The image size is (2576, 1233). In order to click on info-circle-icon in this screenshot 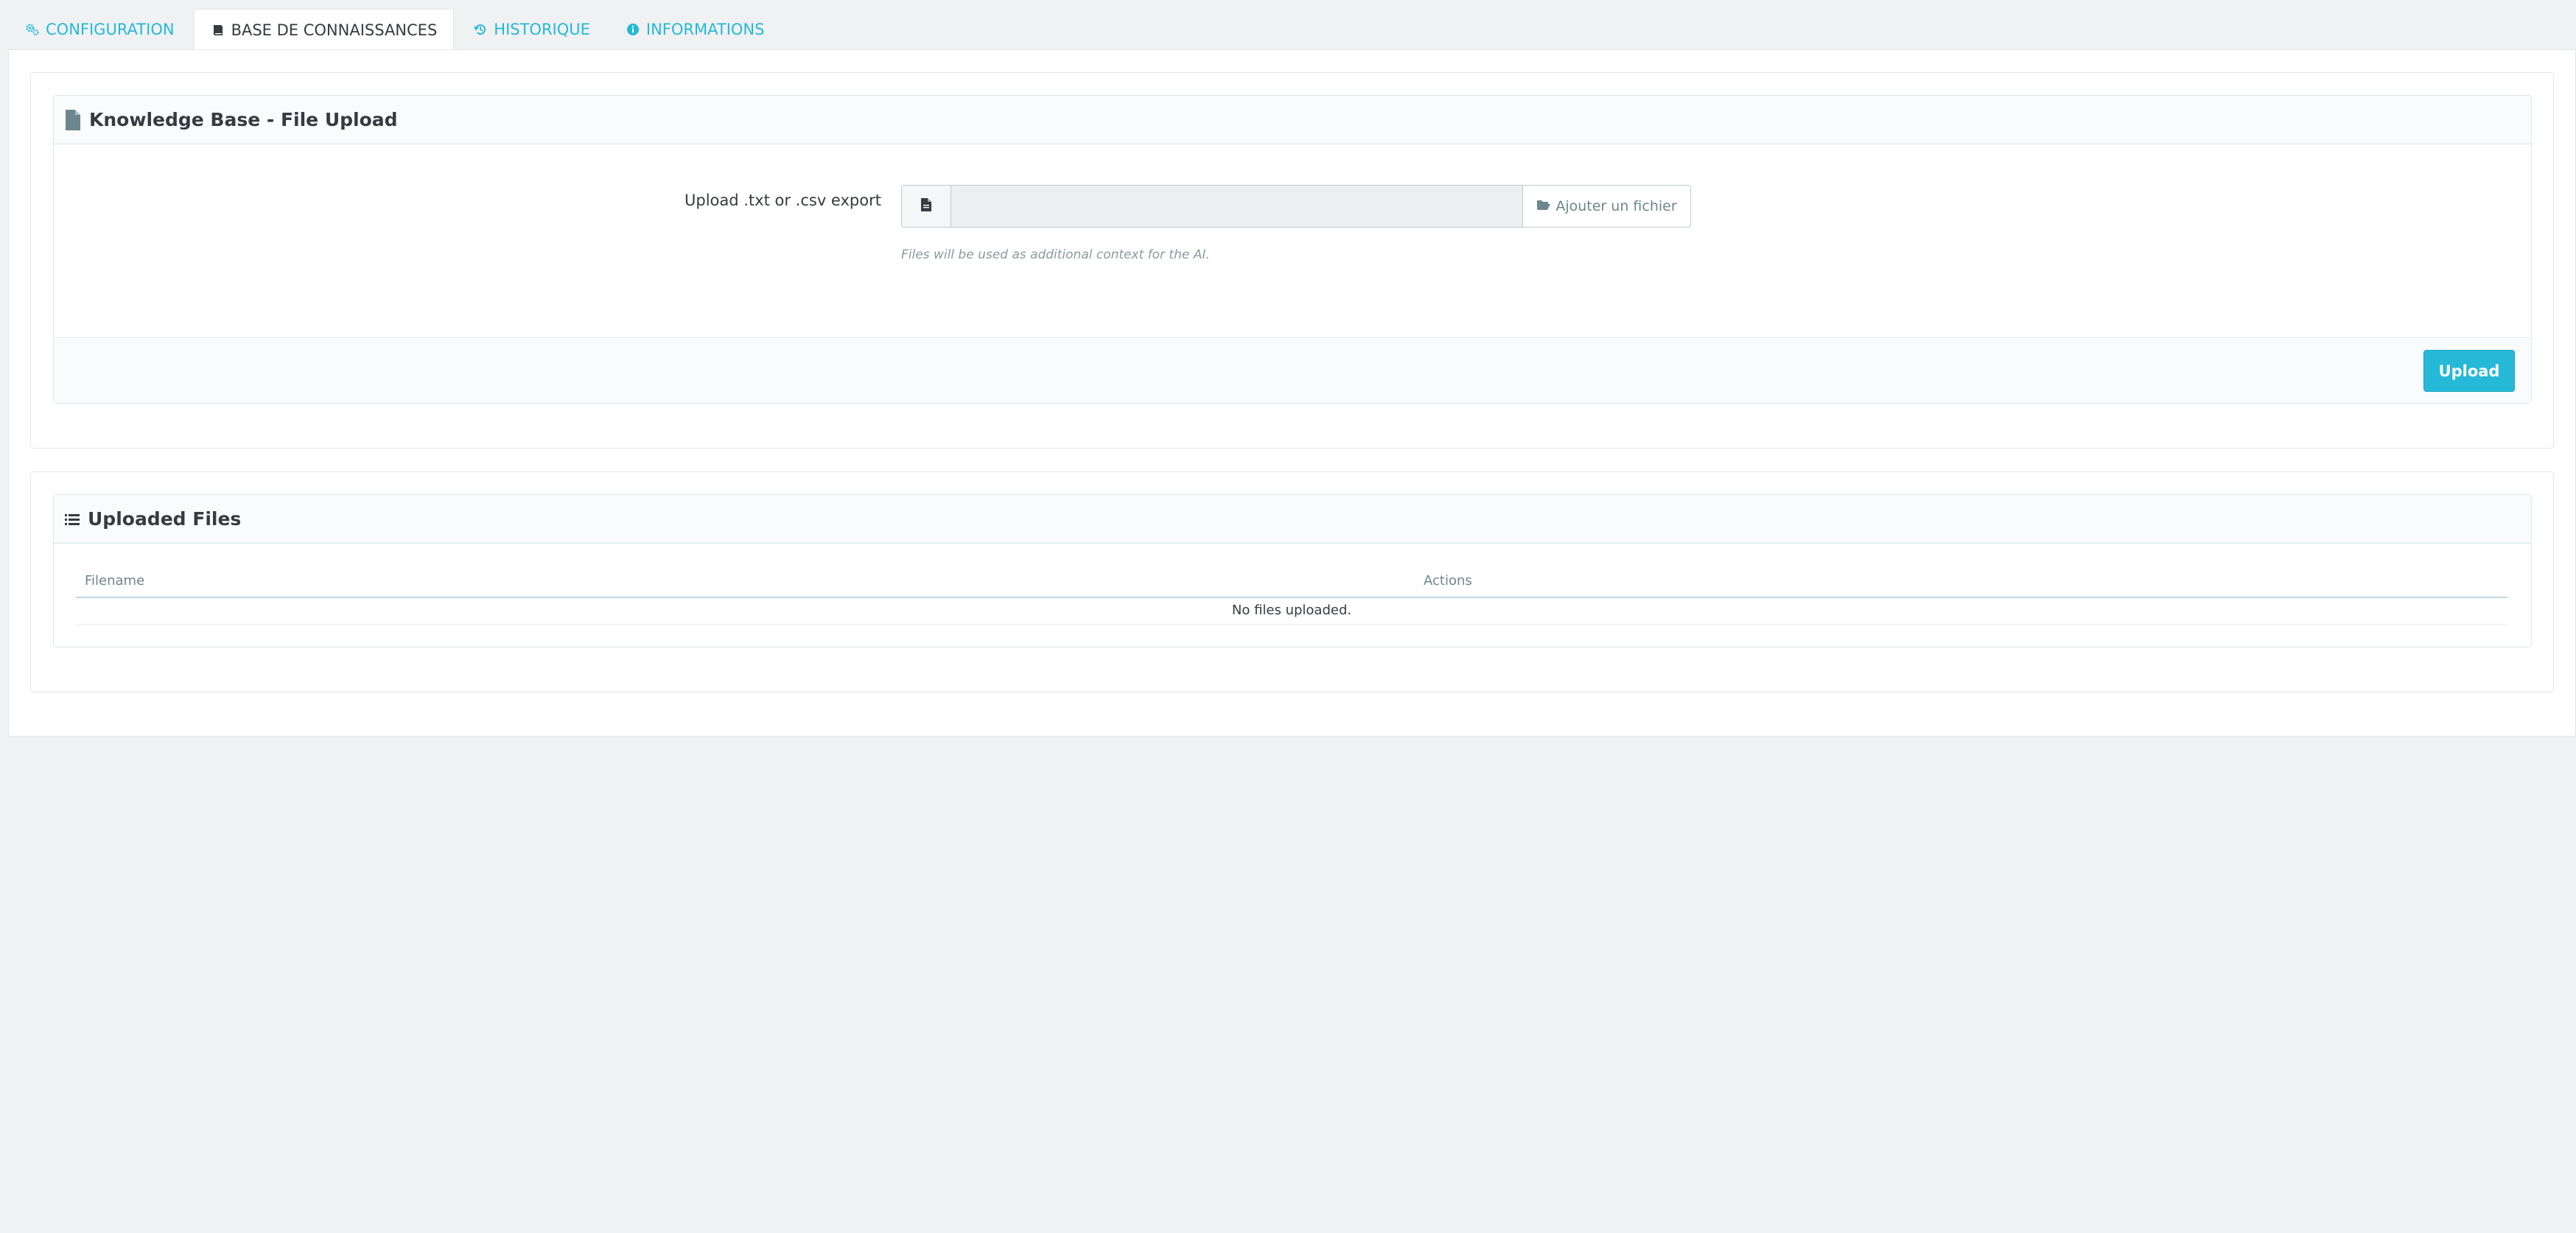, I will do `click(633, 29)`.